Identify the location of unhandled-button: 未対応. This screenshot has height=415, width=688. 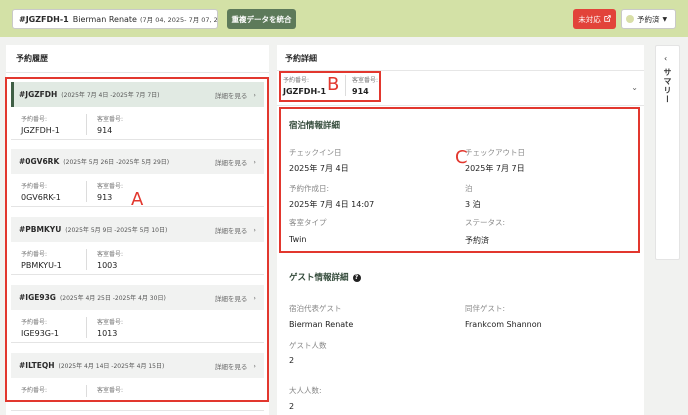
(594, 19).